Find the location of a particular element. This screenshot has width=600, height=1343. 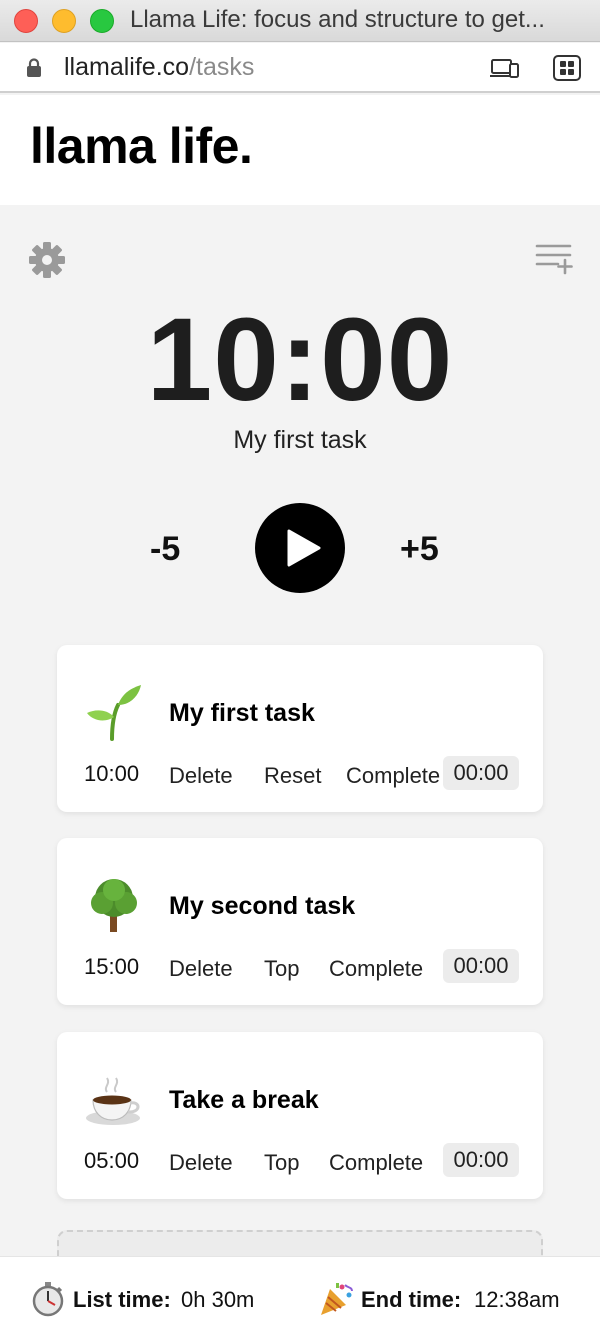

url-domain: llamalife.co is located at coordinates (127, 67).